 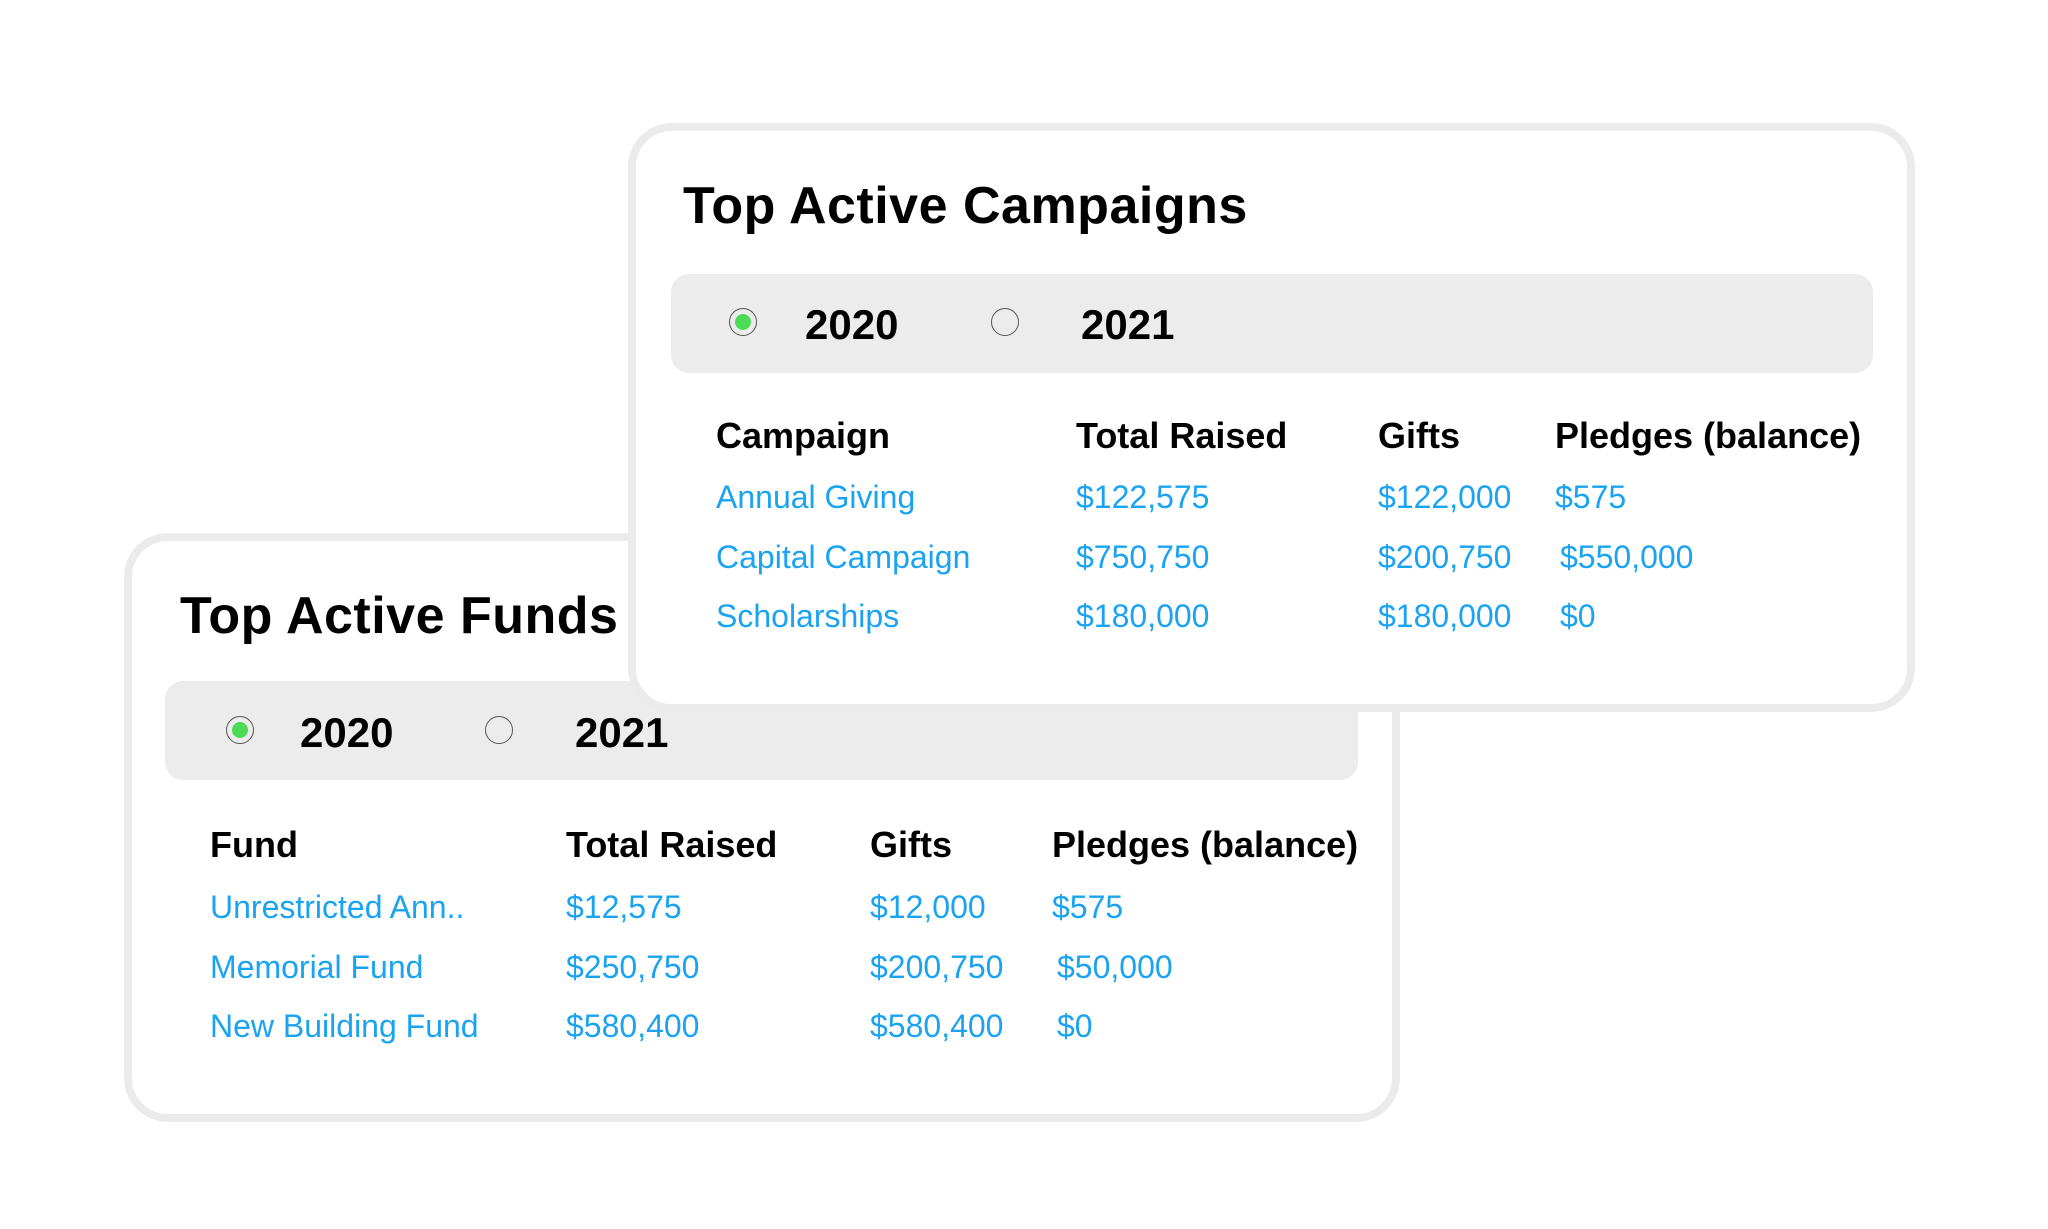 I want to click on campaigns-radio-2020, so click(x=743, y=322).